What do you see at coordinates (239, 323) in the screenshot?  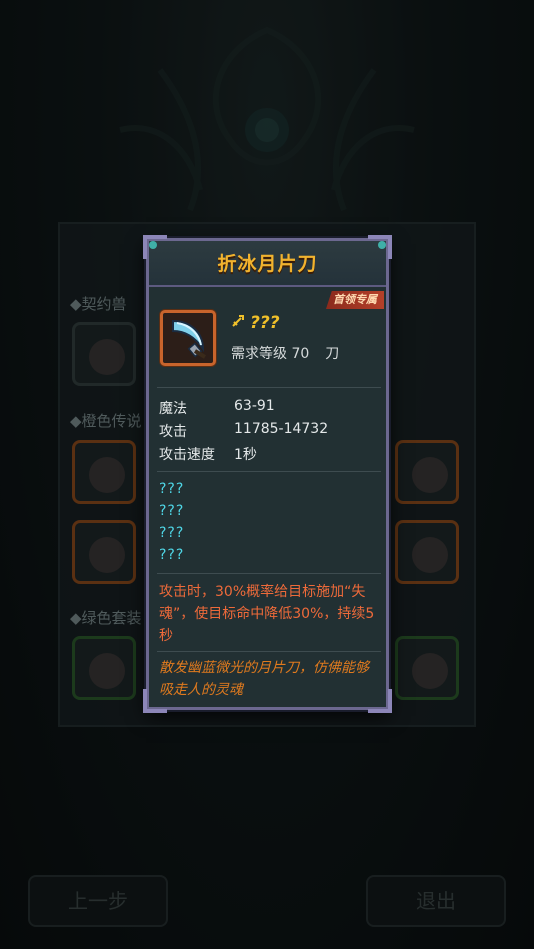 I see `sword-quality-icon` at bounding box center [239, 323].